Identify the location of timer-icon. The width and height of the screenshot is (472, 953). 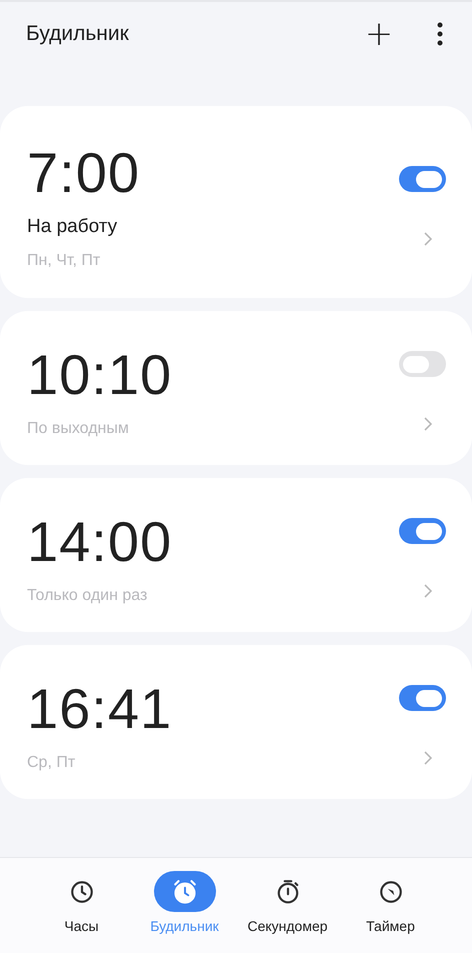
(391, 891).